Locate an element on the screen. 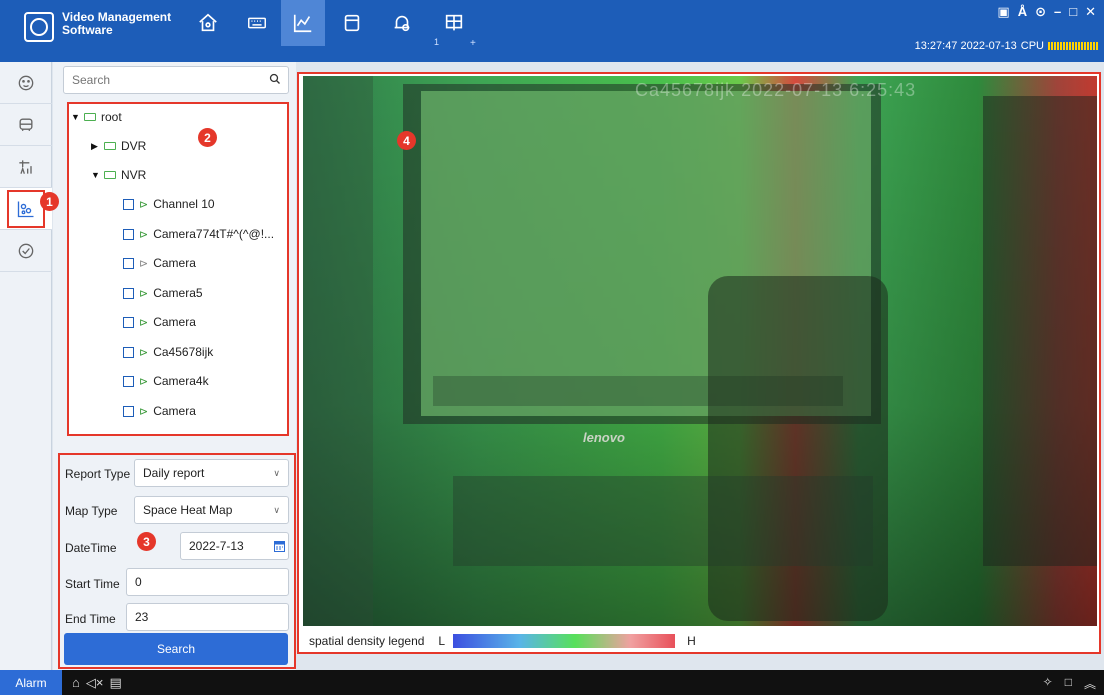 This screenshot has width=1104, height=695. add-tab-icon: + is located at coordinates (473, 43).